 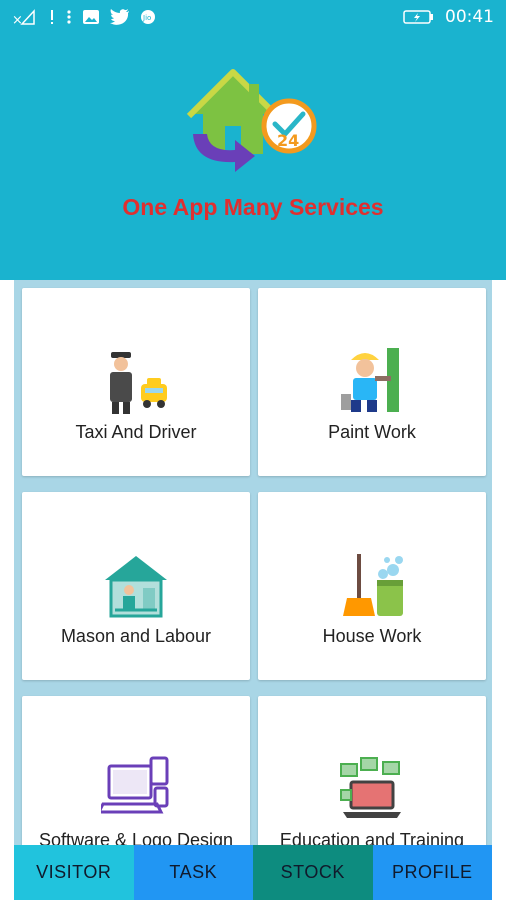 I want to click on taxi-driver-icon, so click(x=136, y=381).